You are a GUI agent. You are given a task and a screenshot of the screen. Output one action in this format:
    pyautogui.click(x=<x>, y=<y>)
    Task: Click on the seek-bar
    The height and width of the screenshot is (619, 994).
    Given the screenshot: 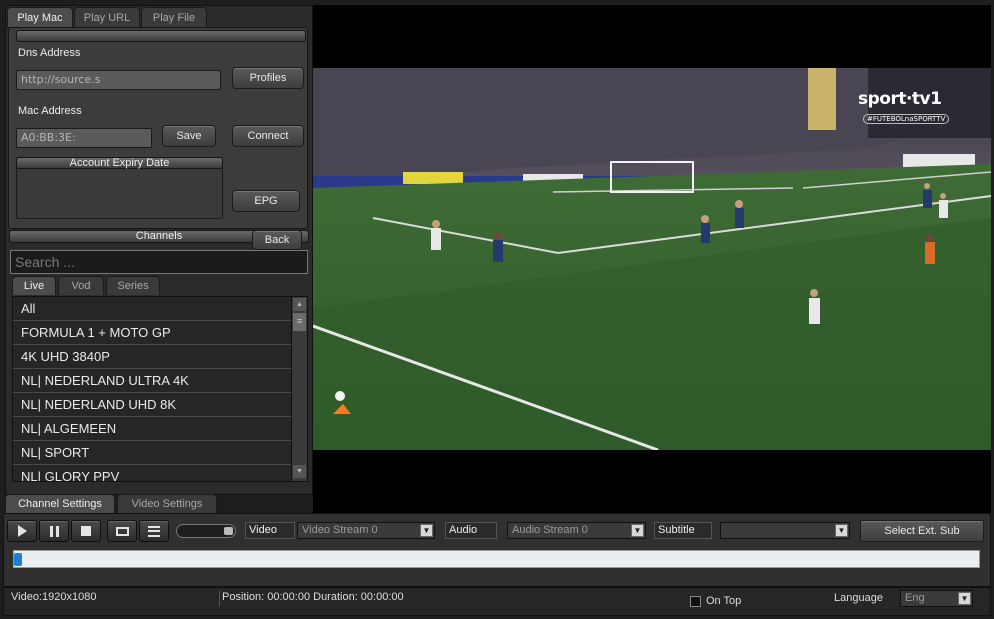 What is the action you would take?
    pyautogui.click(x=496, y=559)
    